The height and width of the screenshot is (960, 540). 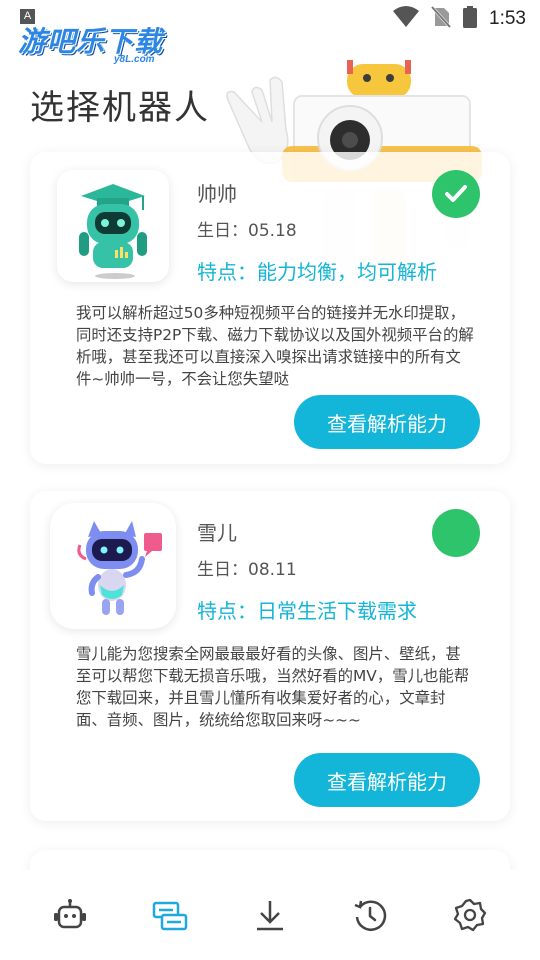 I want to click on robot-birthday: 生日：05.18, so click(x=247, y=231).